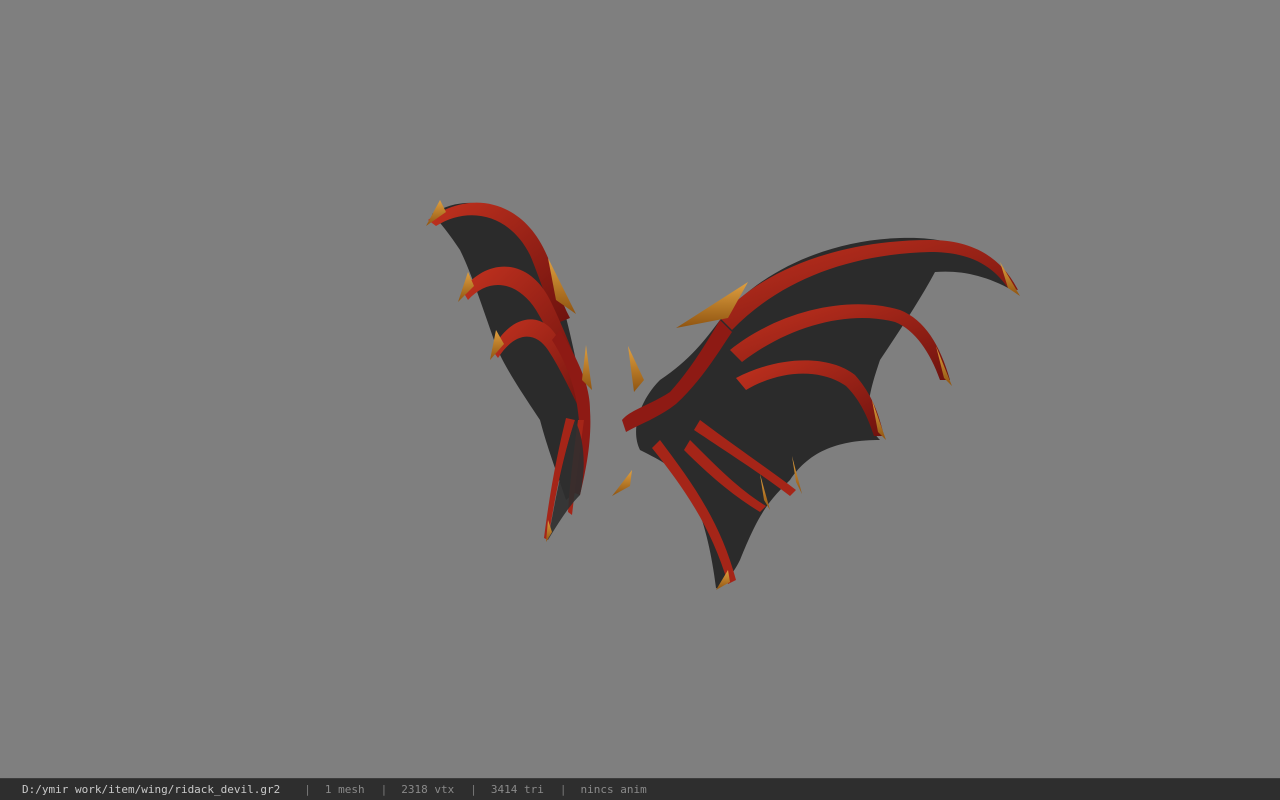 Image resolution: width=1280 pixels, height=800 pixels. I want to click on right-wing-membrane, so click(824, 413).